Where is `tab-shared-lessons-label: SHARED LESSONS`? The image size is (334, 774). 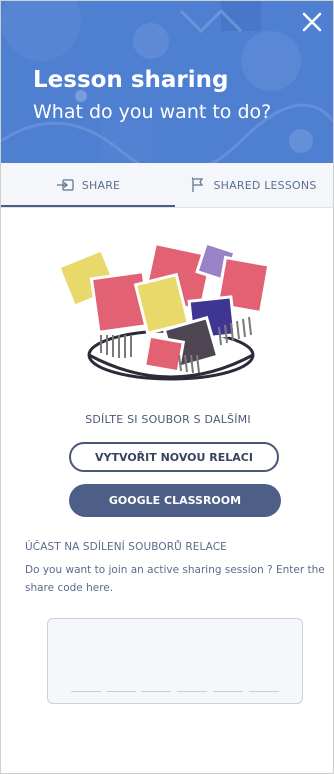
tab-shared-lessons-label: SHARED LESSONS is located at coordinates (265, 185).